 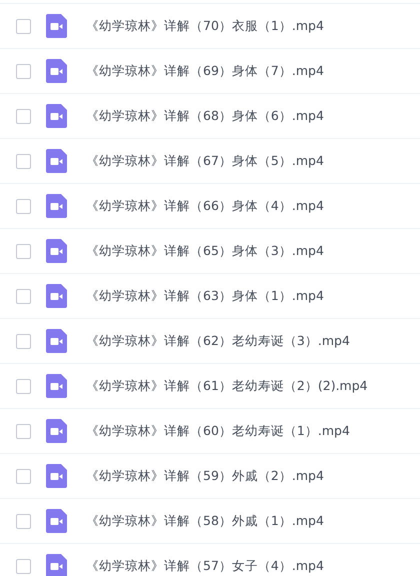 What do you see at coordinates (227, 386) in the screenshot?
I see `file-name: 《幼学琼林》详解（61）老幼寿诞（2）(2).mp4` at bounding box center [227, 386].